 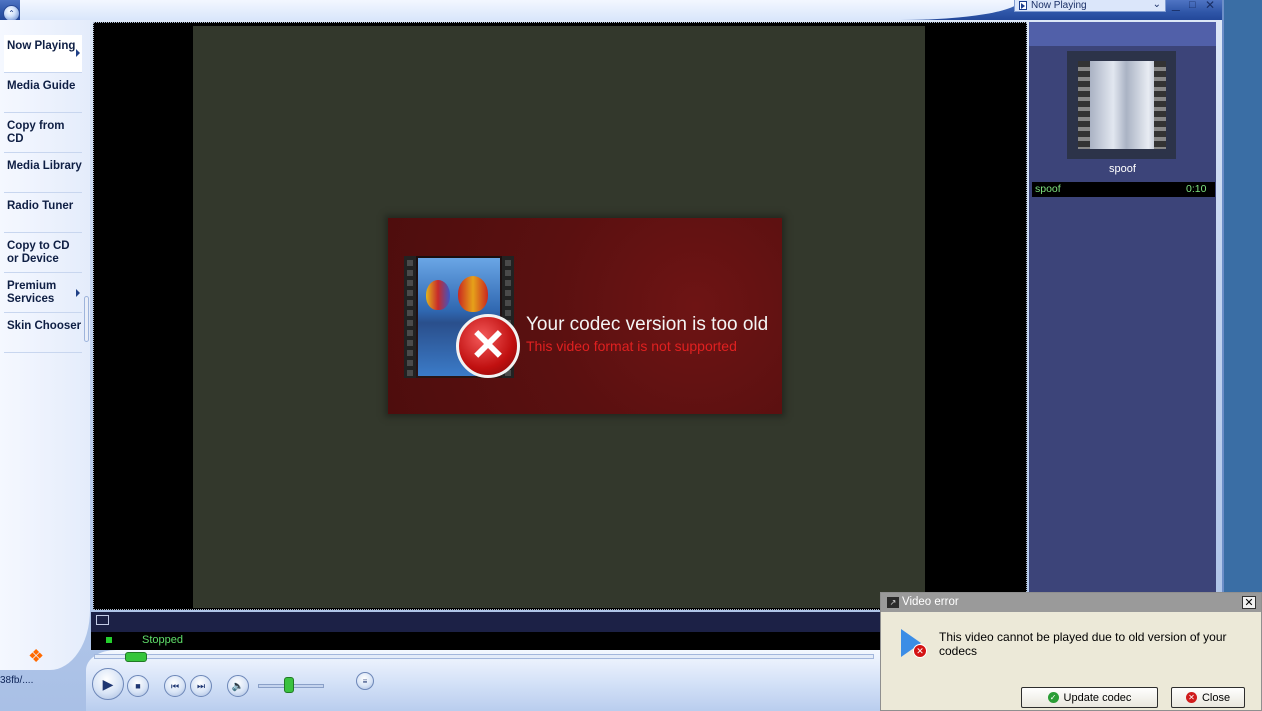 I want to click on album-art, so click(x=1121, y=105).